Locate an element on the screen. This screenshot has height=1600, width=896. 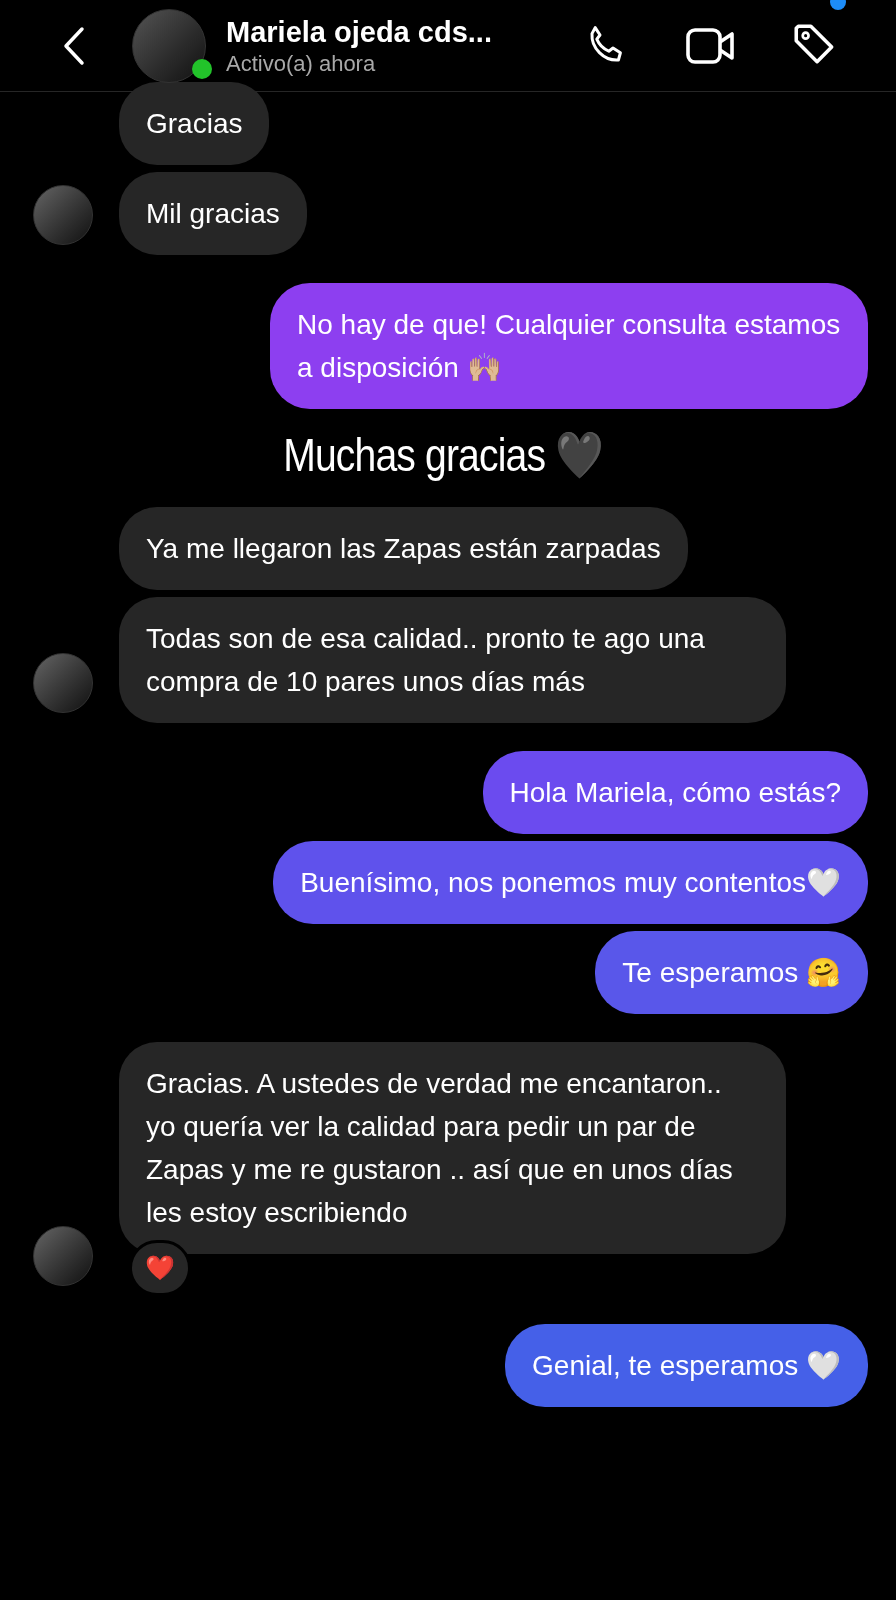
activity-status: Activo(a) ahora is located at coordinates (301, 63).